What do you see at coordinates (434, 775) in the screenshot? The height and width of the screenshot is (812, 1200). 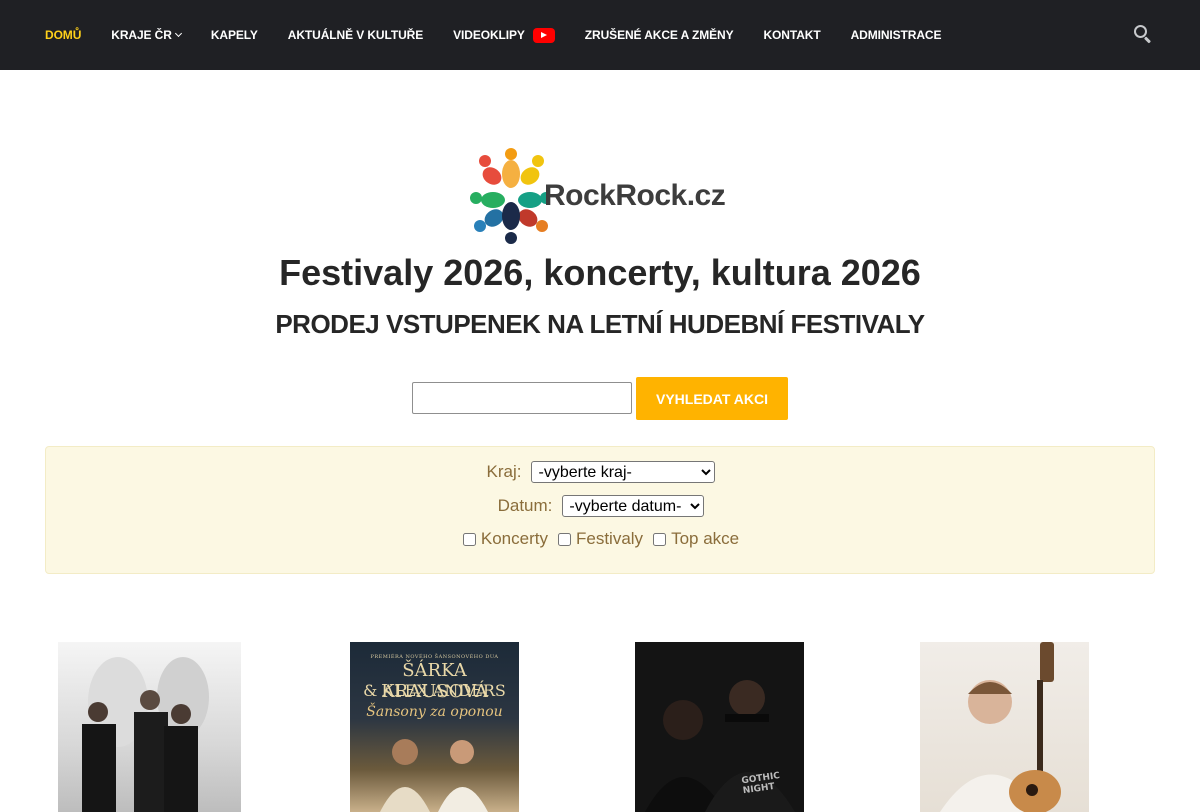 I see `performers-image` at bounding box center [434, 775].